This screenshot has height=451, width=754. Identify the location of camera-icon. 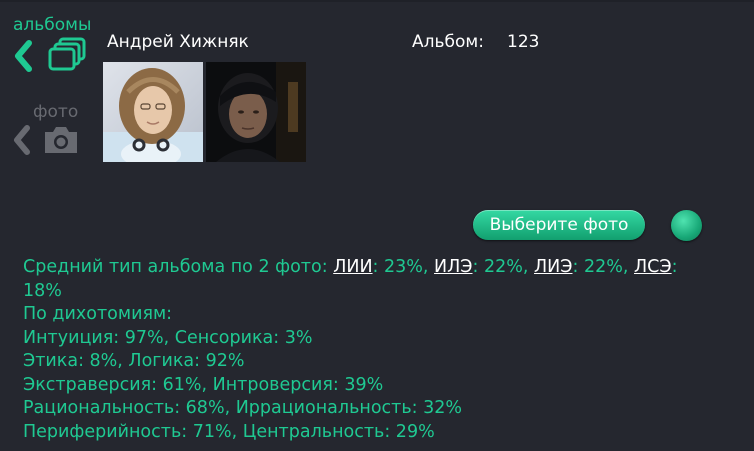
(61, 140).